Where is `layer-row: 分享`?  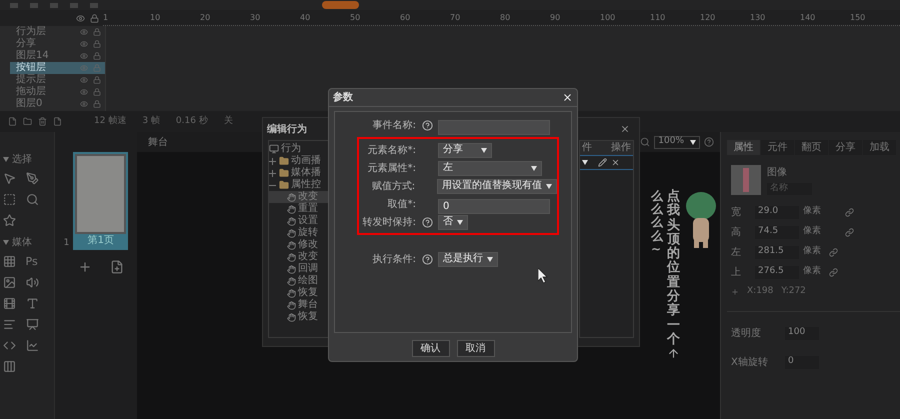 layer-row: 分享 is located at coordinates (57, 44).